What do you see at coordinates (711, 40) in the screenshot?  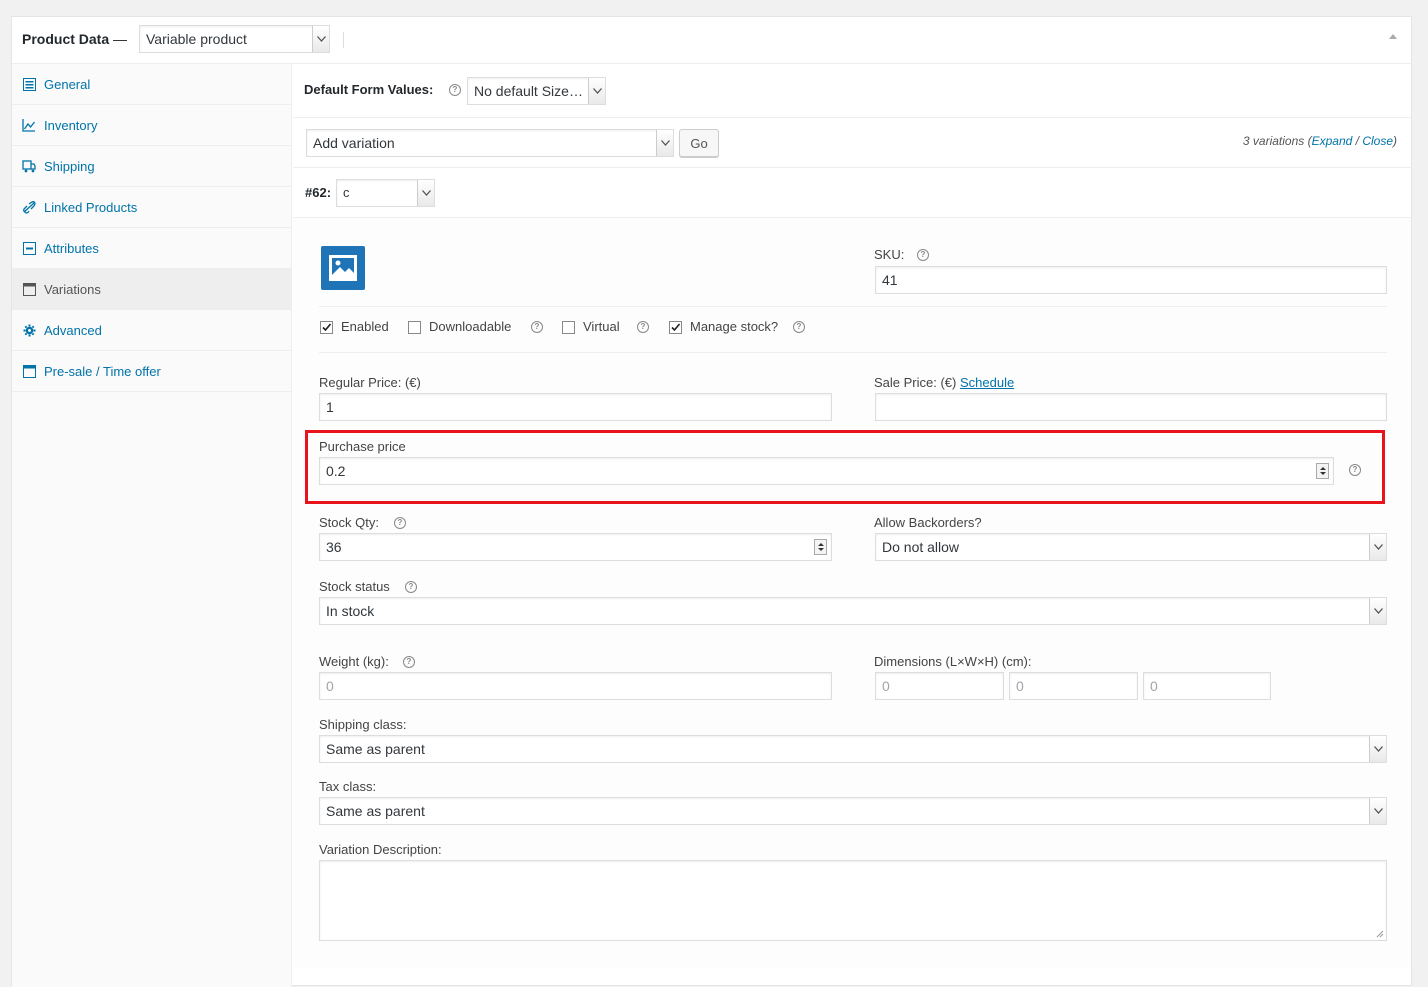 I see `panel-header: Product Data — Variable product` at bounding box center [711, 40].